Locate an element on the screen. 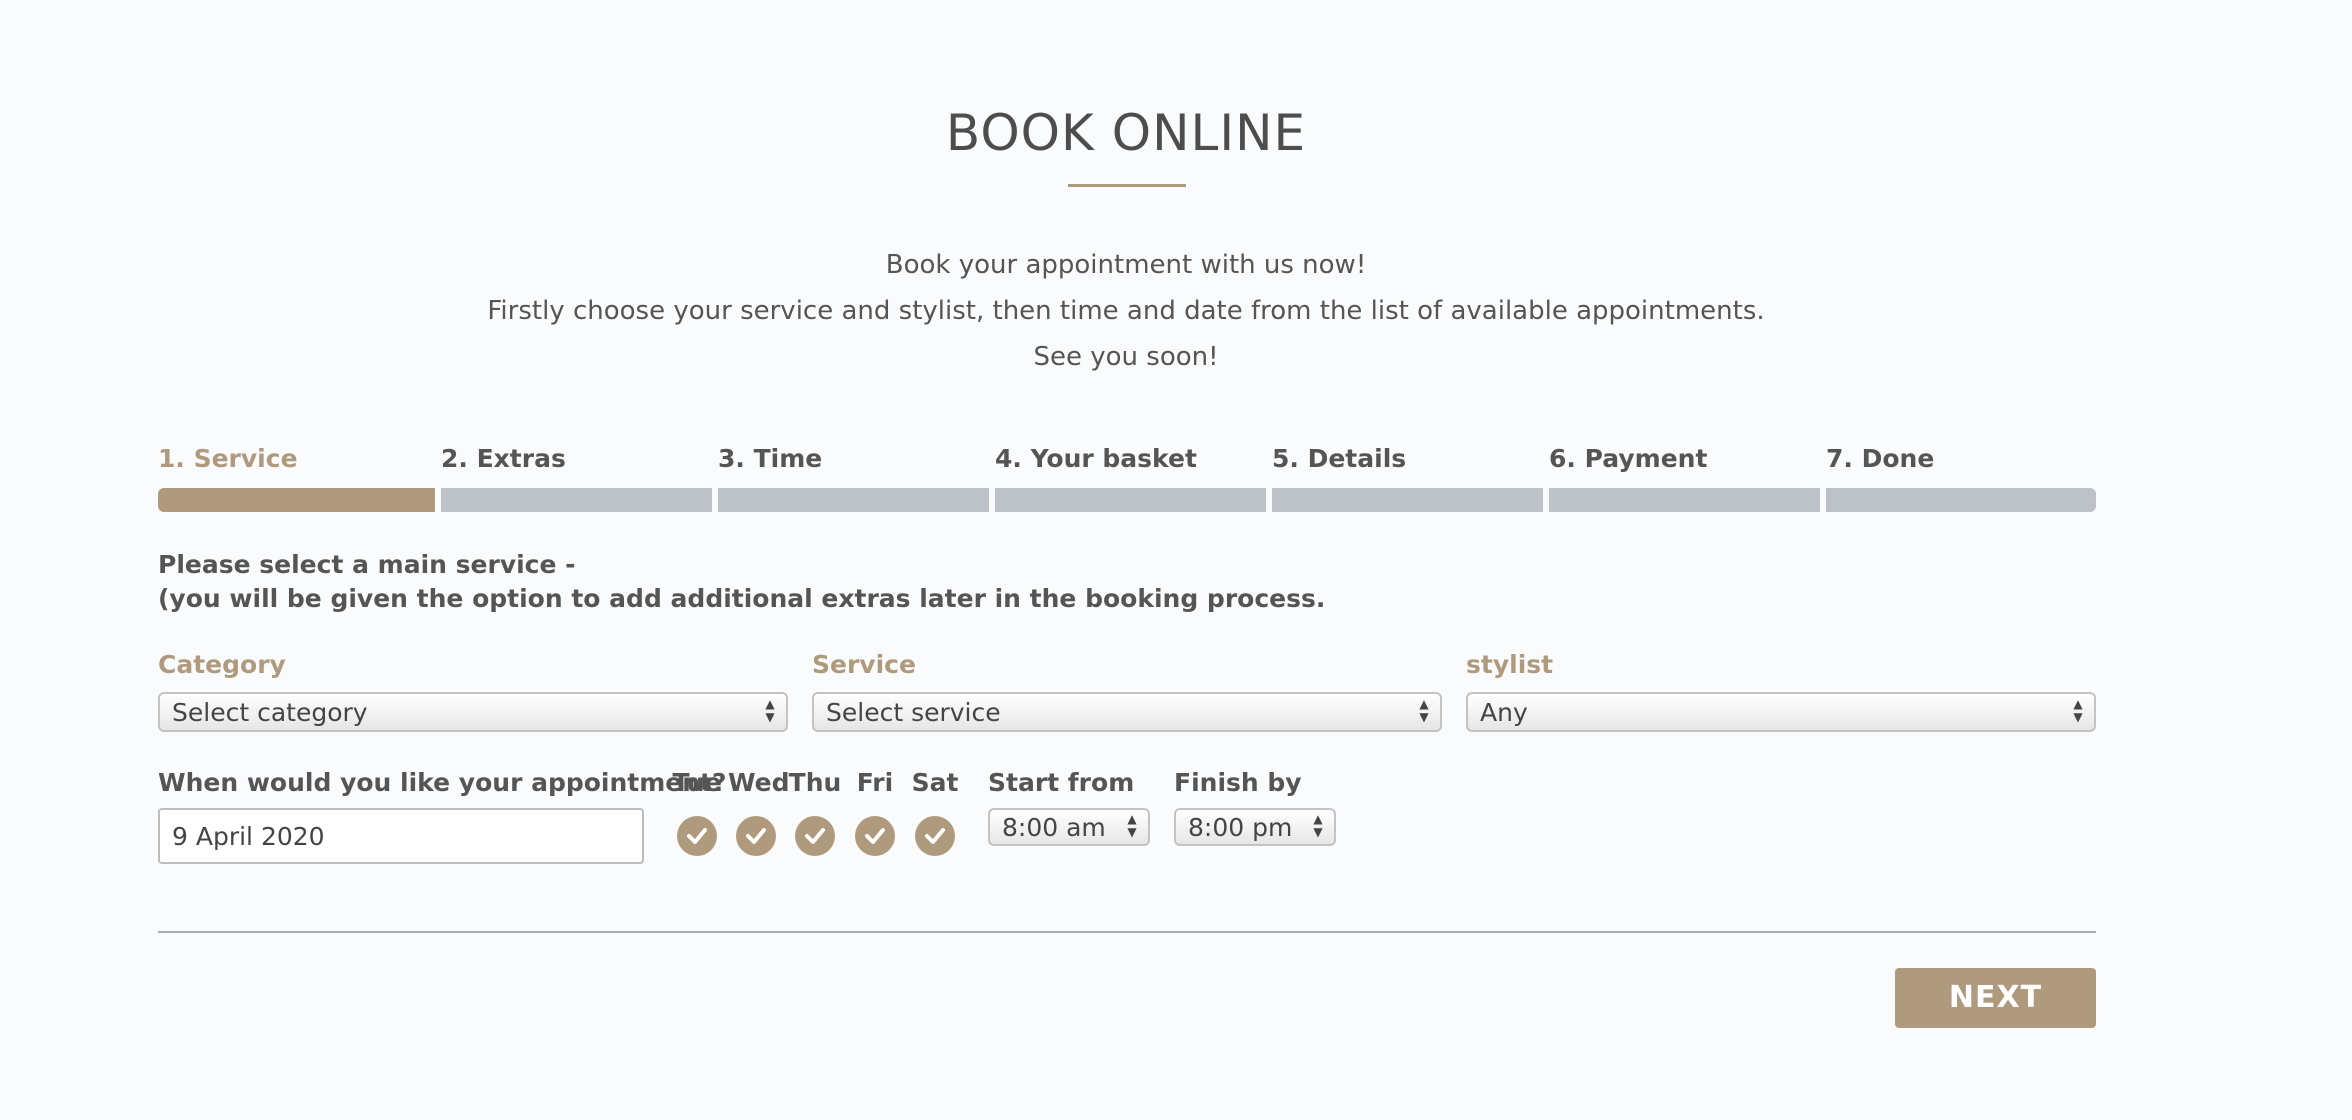 The image size is (2352, 1120). step-bar-extras is located at coordinates (576, 500).